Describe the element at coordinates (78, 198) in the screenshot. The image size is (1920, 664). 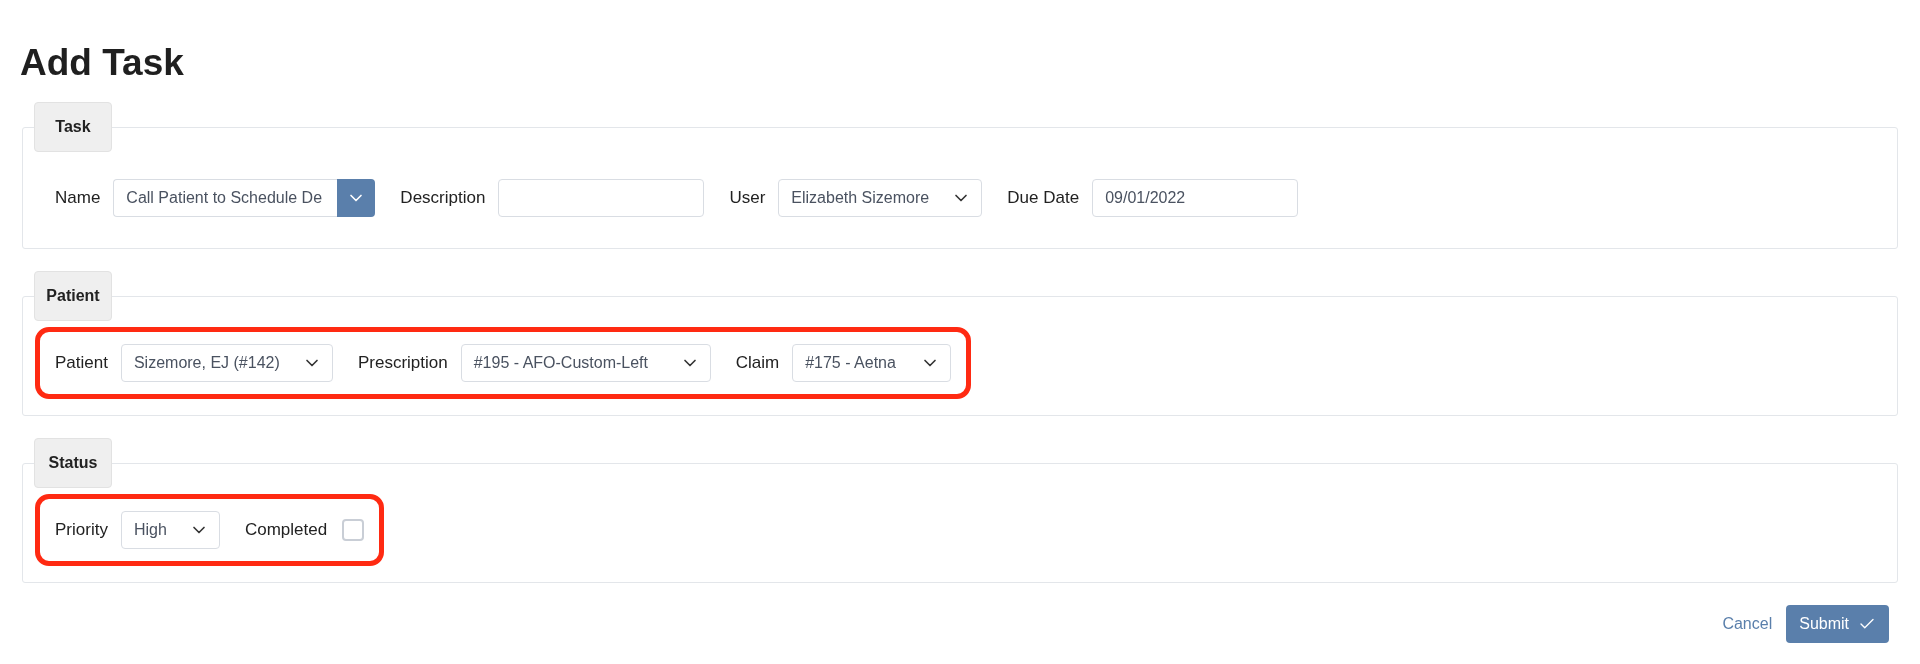
I see `field-label: Name` at that location.